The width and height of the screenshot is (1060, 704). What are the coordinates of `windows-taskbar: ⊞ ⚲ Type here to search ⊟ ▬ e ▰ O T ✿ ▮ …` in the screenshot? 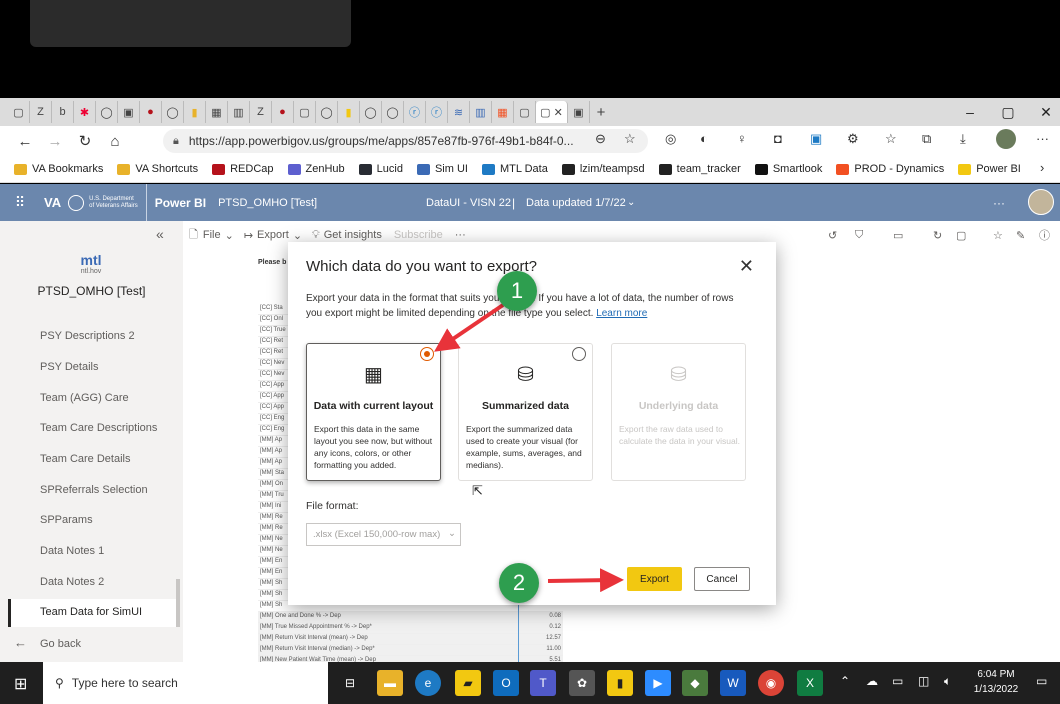 It's located at (530, 683).